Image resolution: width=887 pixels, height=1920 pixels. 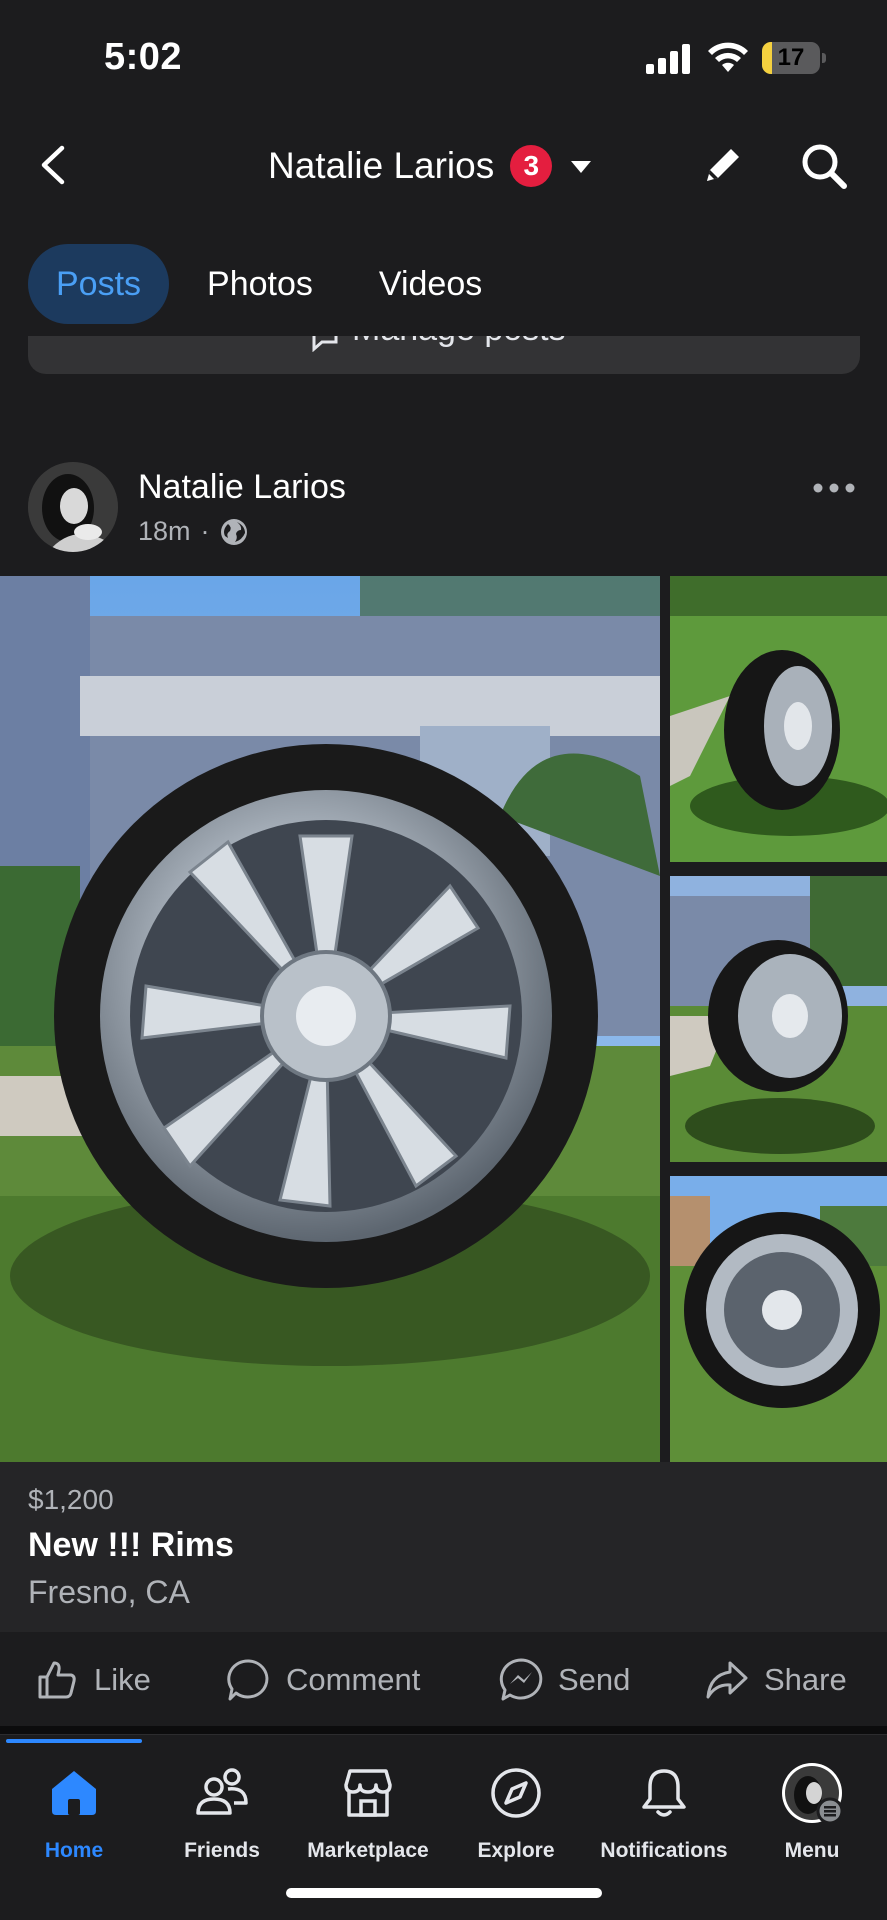 What do you see at coordinates (813, 1794) in the screenshot?
I see `profile-avatar-icon` at bounding box center [813, 1794].